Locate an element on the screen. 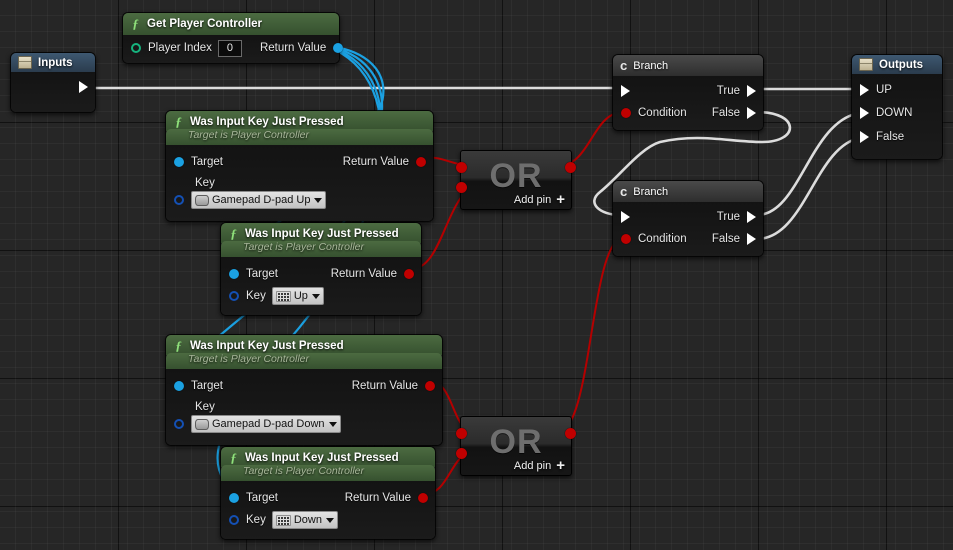 This screenshot has width=953, height=550. node-body: Target Return Value Key Up is located at coordinates (321, 286).